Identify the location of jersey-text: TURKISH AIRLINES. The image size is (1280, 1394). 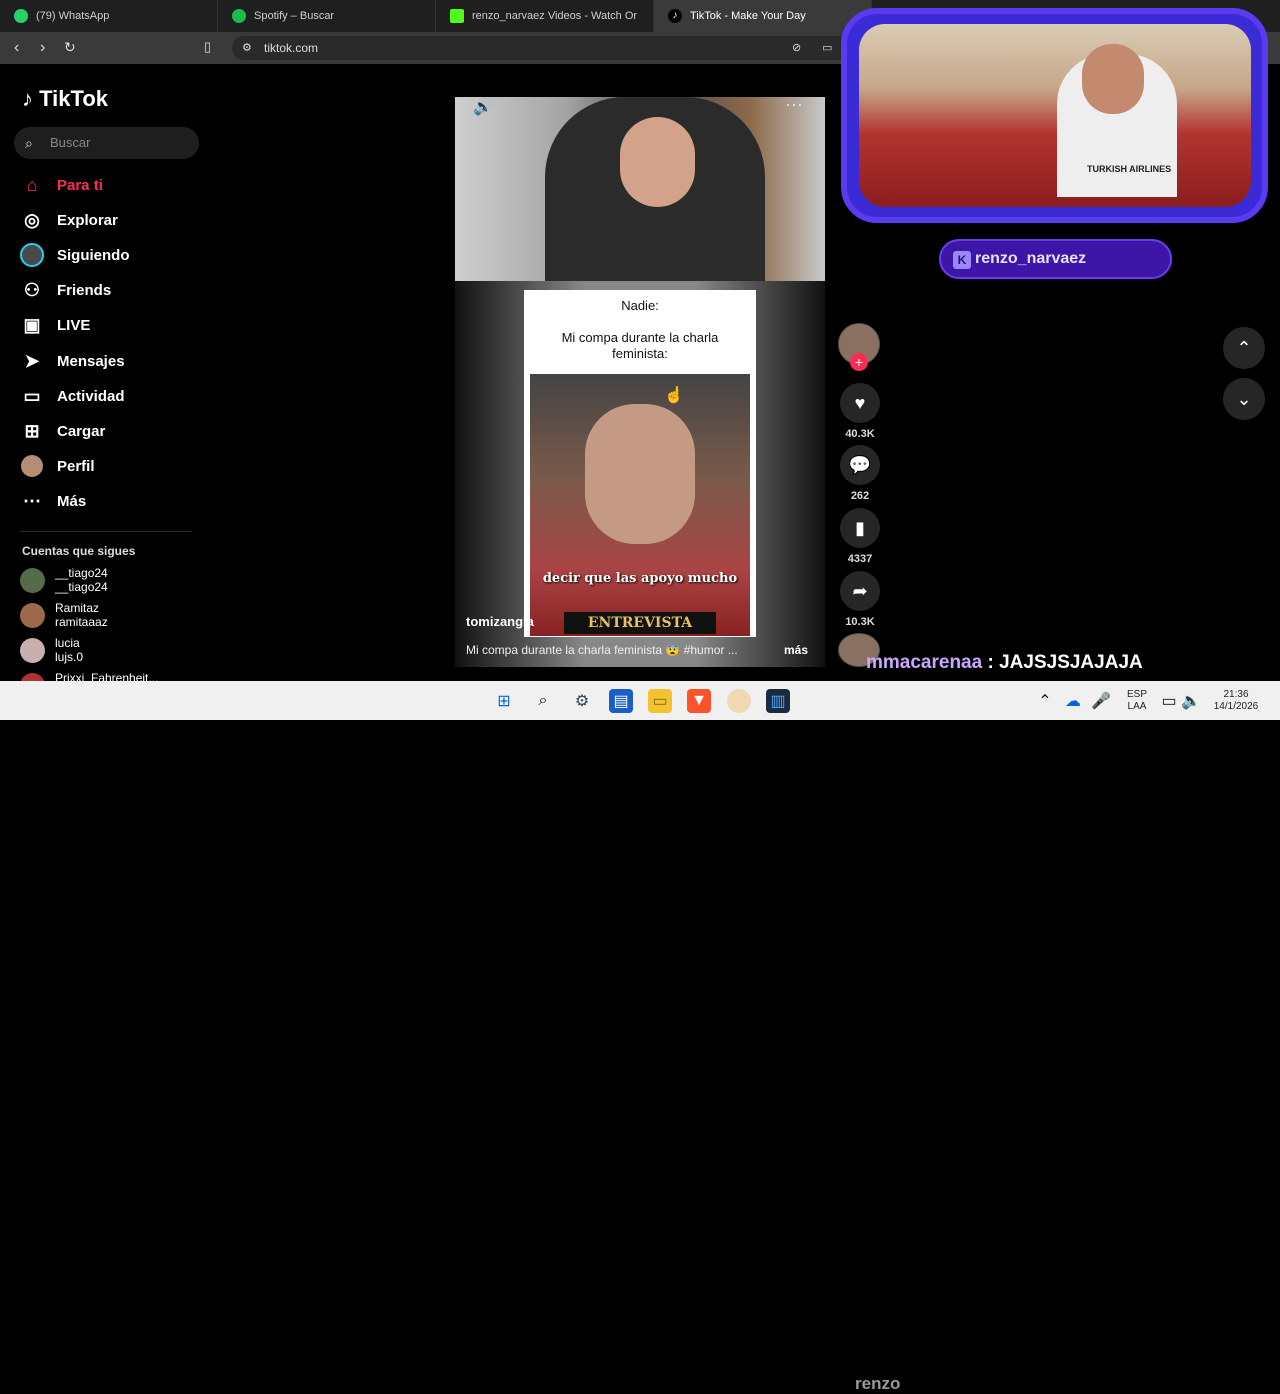
(1129, 169).